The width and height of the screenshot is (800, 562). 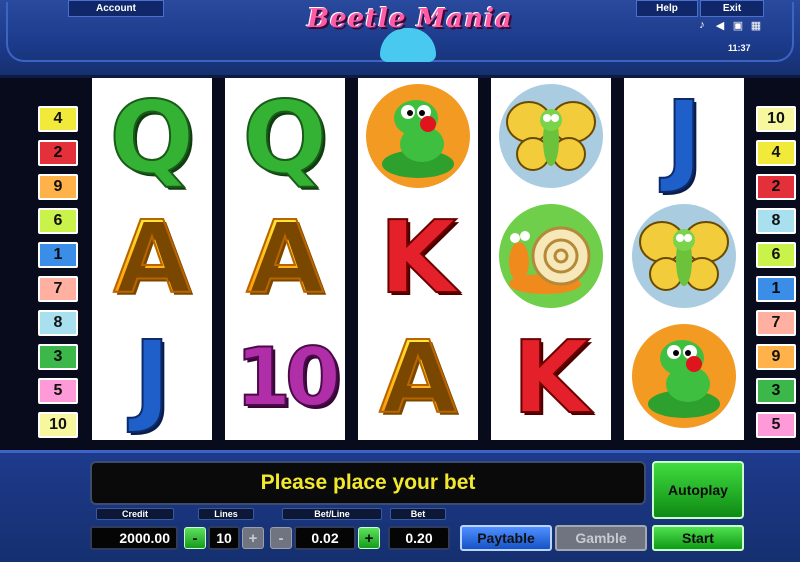 What do you see at coordinates (116, 8) in the screenshot?
I see `account-button: Account` at bounding box center [116, 8].